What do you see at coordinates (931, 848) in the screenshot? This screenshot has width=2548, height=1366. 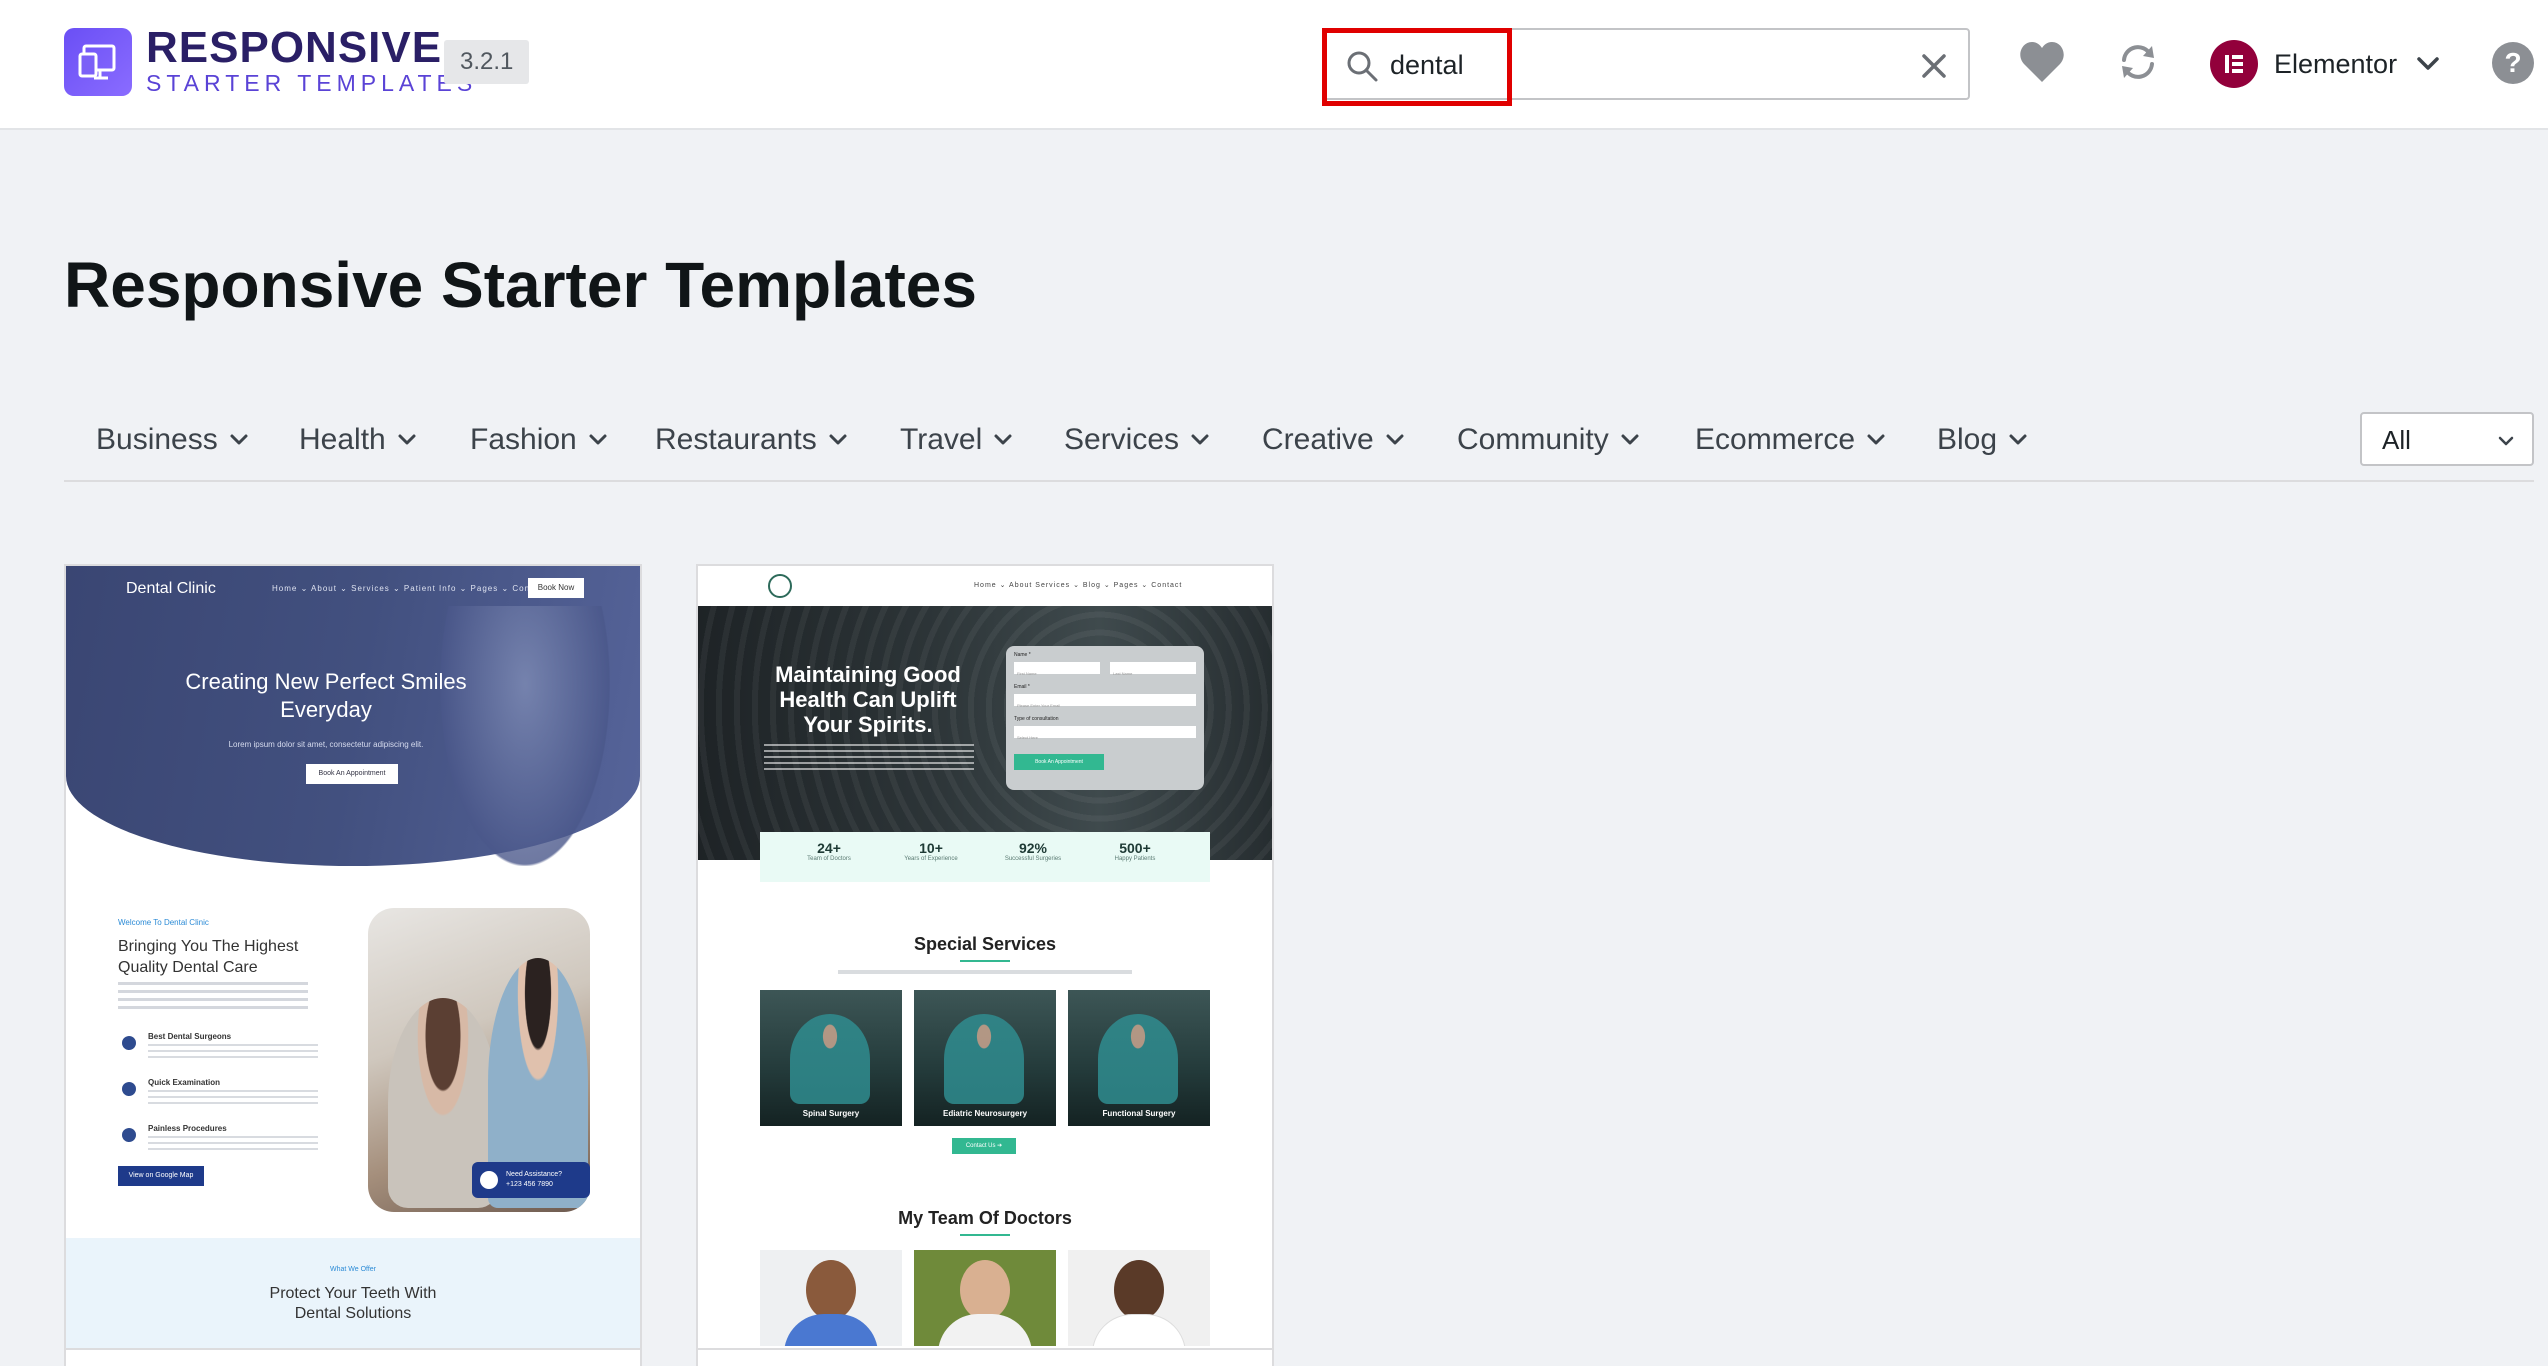 I see `stat-number: 10+` at bounding box center [931, 848].